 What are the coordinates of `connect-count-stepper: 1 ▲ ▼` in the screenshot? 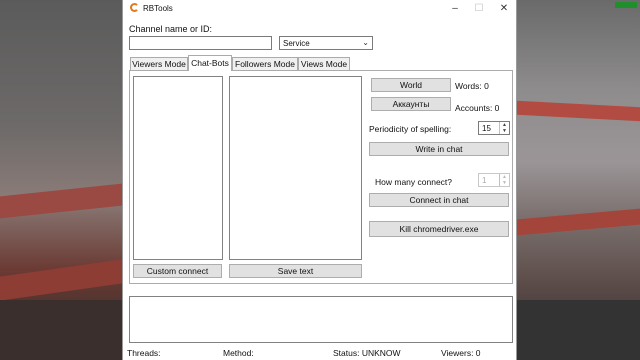 It's located at (494, 180).